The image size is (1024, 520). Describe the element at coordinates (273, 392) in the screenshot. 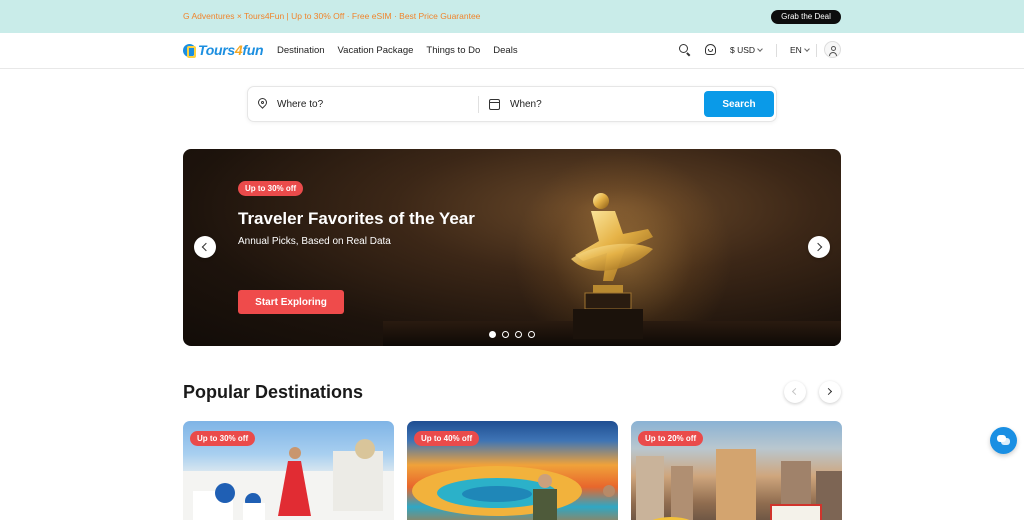

I see `section-title: Popular Destinations` at that location.